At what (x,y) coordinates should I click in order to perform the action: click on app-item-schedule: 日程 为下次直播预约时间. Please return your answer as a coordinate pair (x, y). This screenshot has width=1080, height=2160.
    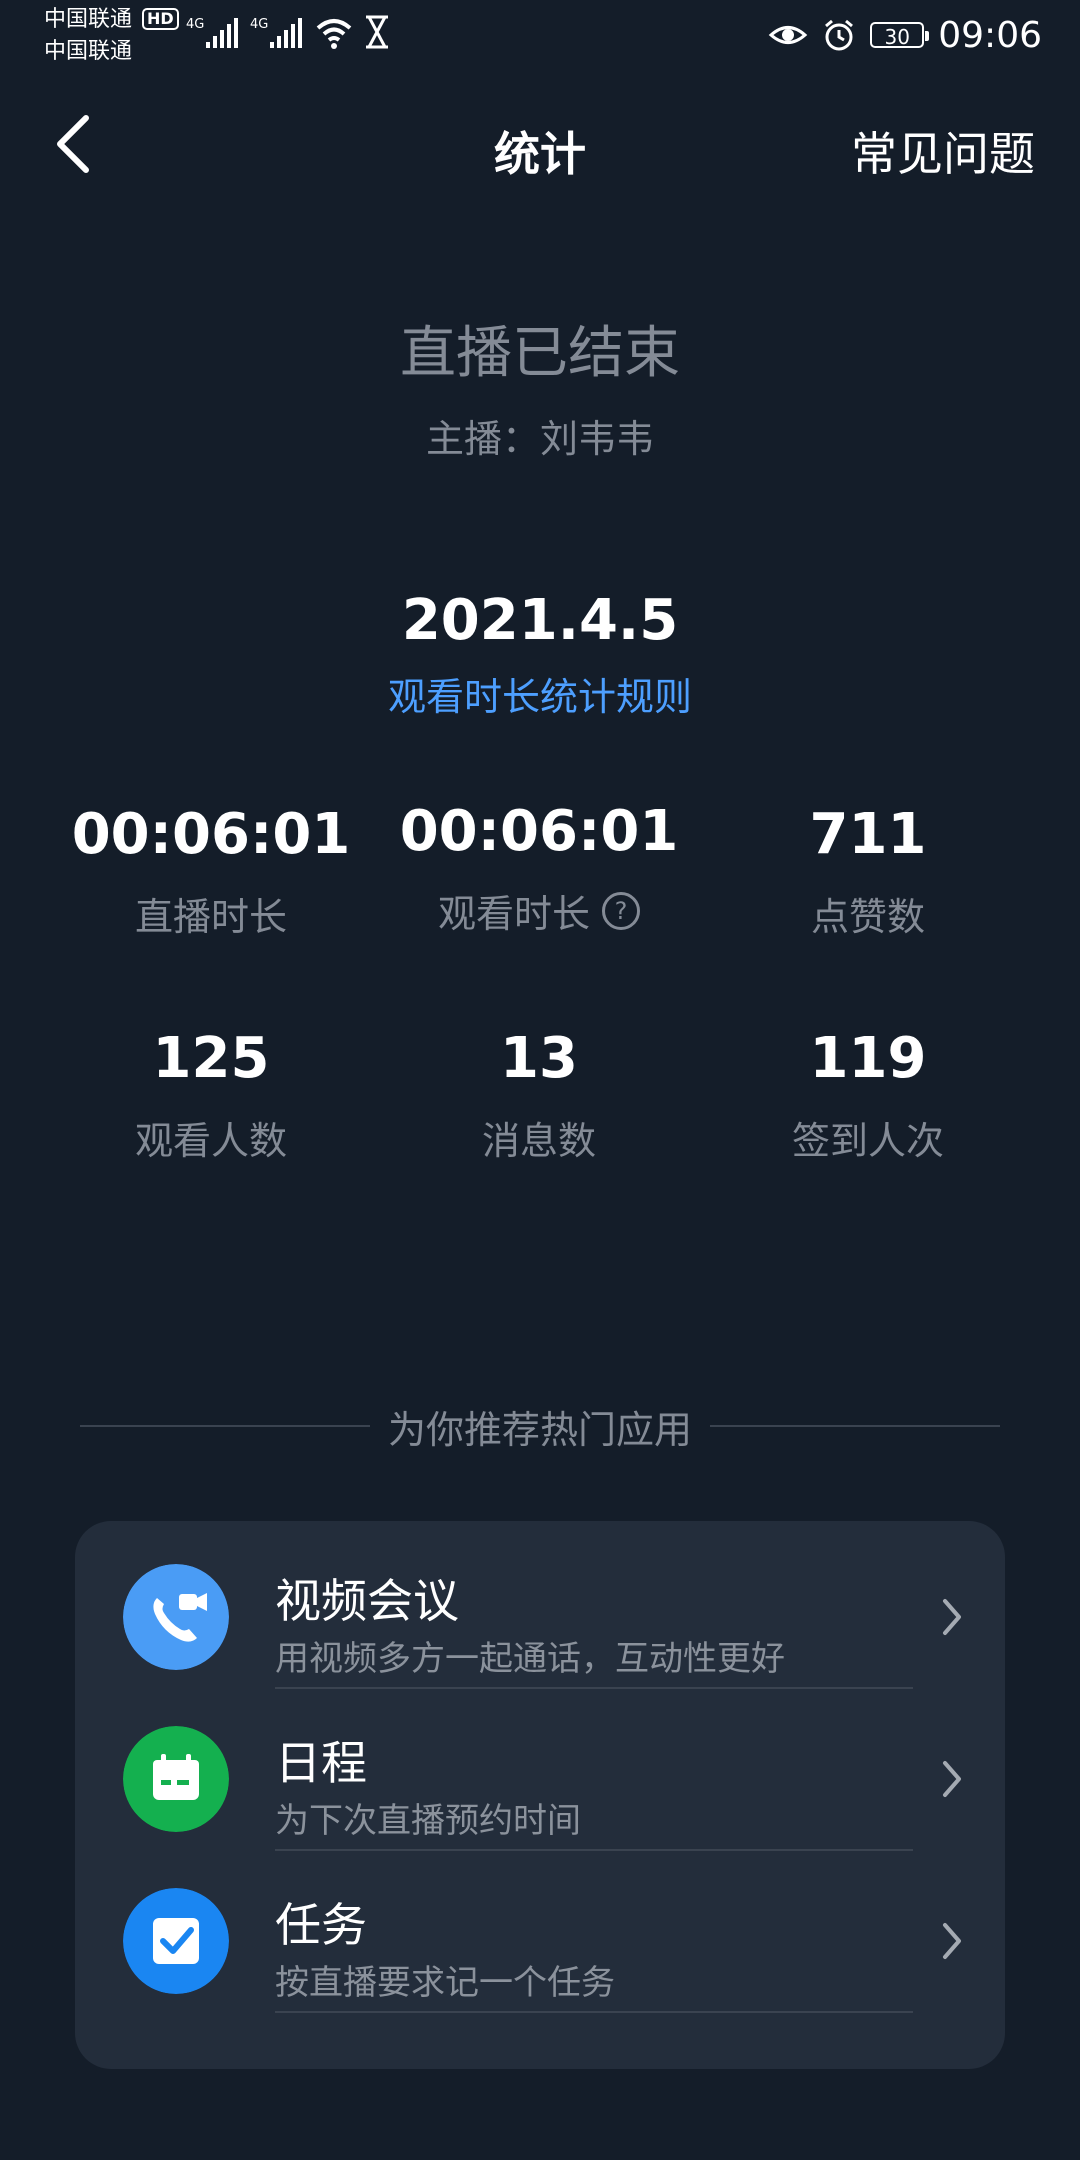
    Looking at the image, I should click on (540, 1767).